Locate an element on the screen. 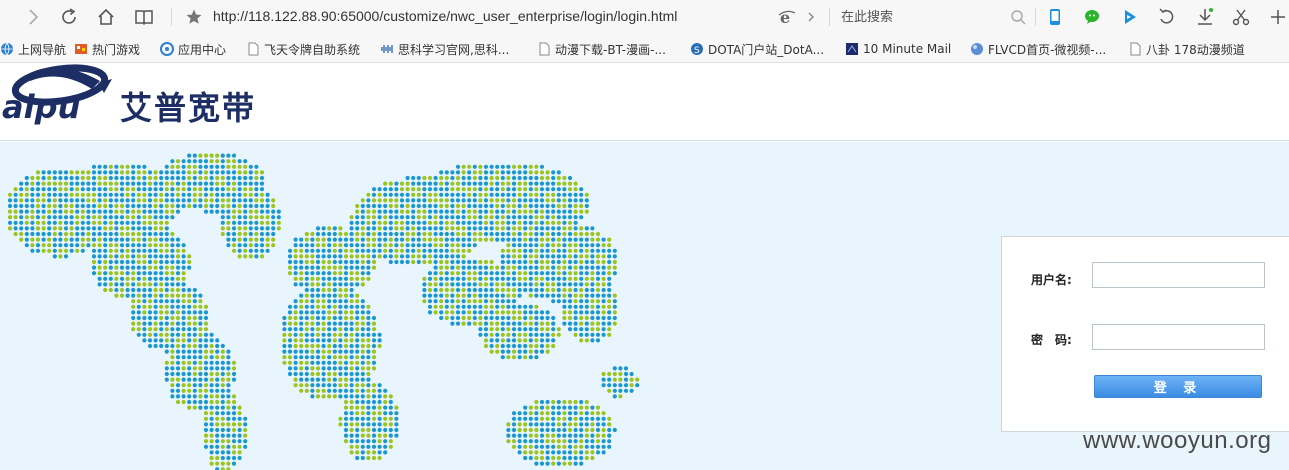  username-label: 用户名: is located at coordinates (1051, 280).